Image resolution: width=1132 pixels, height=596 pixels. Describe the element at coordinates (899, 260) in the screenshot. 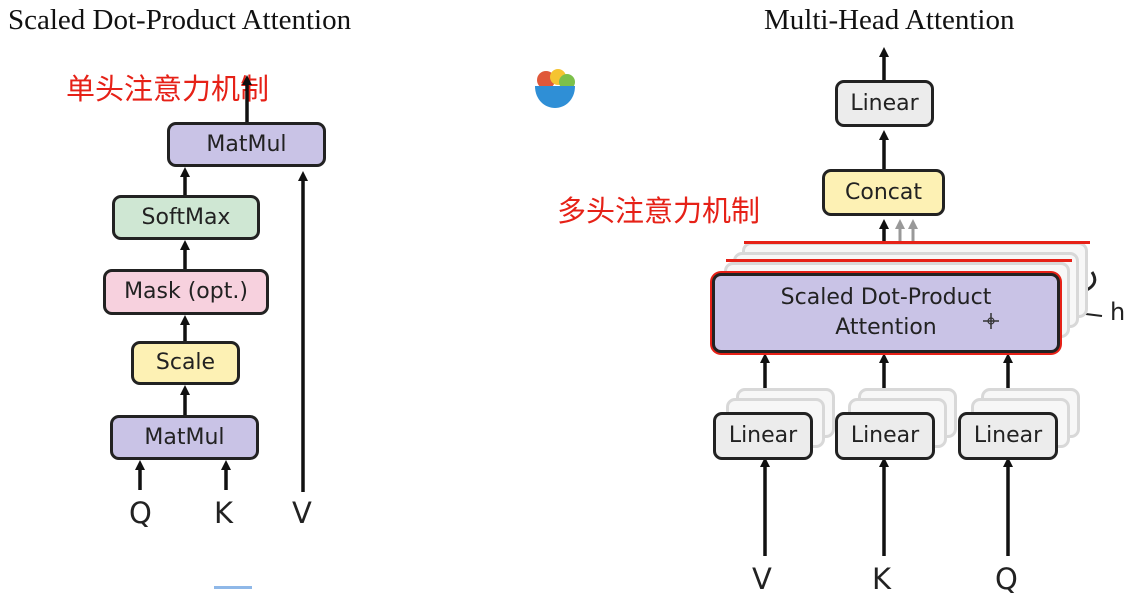

I see `highlight-line-mid` at that location.